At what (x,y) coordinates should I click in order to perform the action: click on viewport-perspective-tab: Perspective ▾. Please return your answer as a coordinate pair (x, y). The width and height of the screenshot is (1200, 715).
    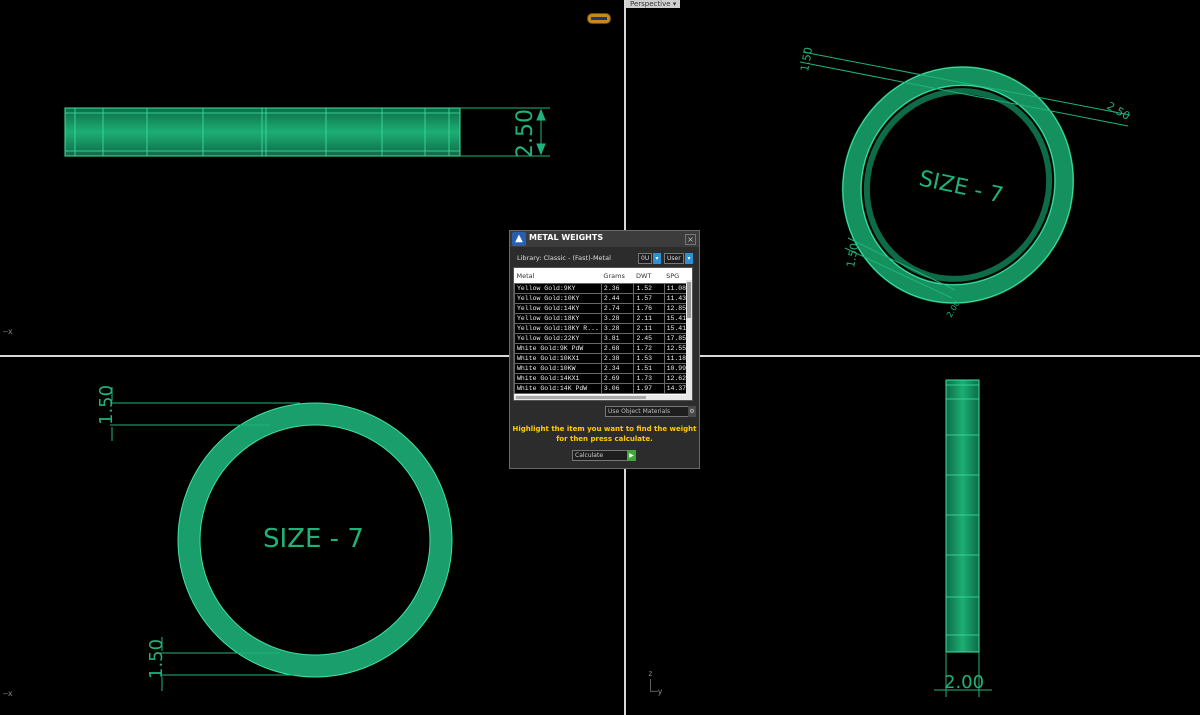
    Looking at the image, I should click on (653, 4).